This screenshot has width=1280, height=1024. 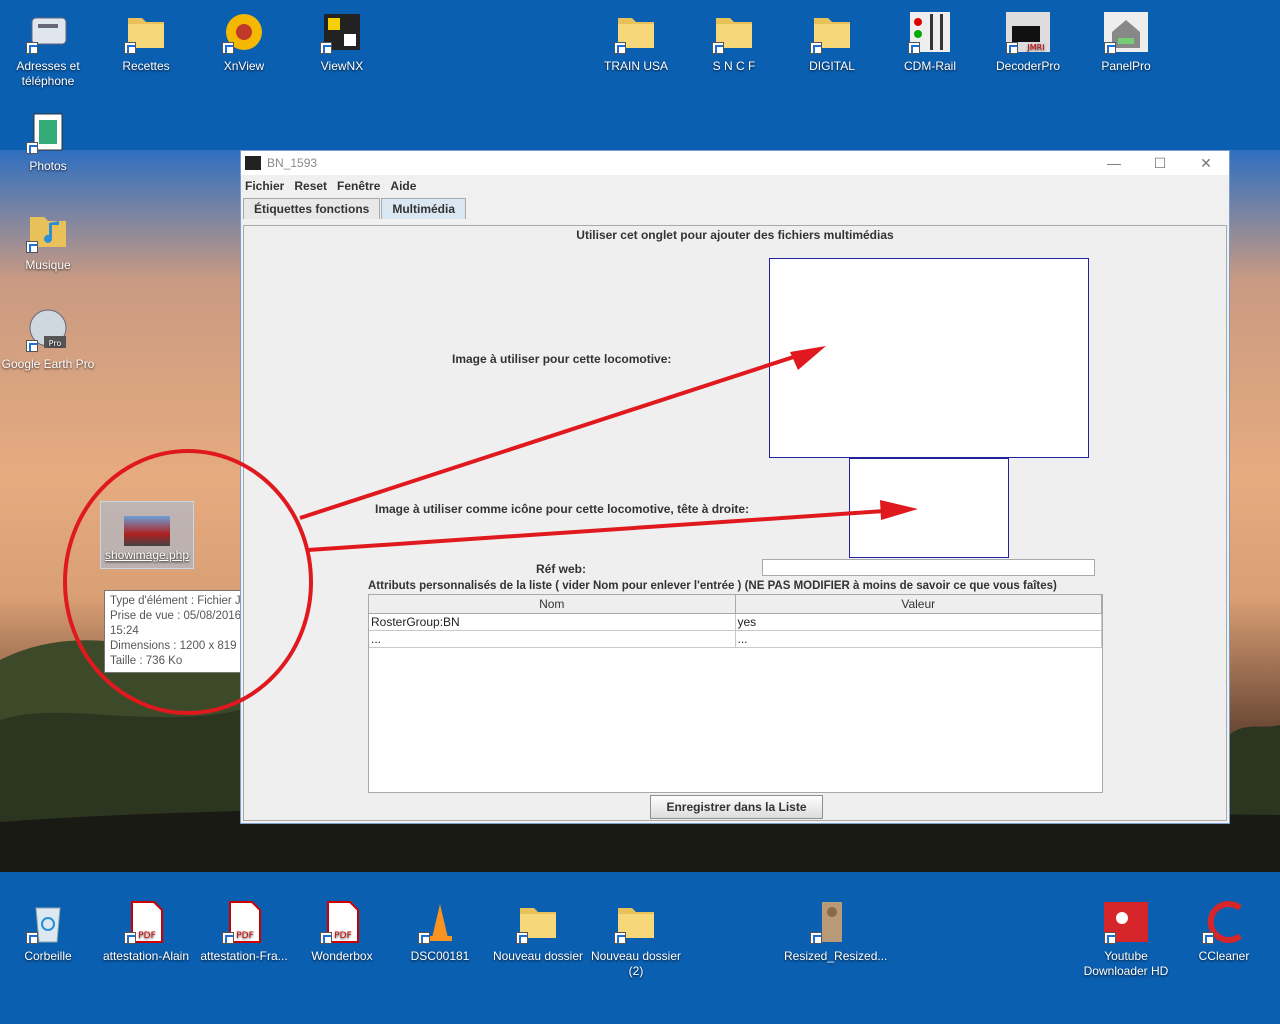 What do you see at coordinates (1126, 66) in the screenshot?
I see `desktop-icon-label: PanelPro` at bounding box center [1126, 66].